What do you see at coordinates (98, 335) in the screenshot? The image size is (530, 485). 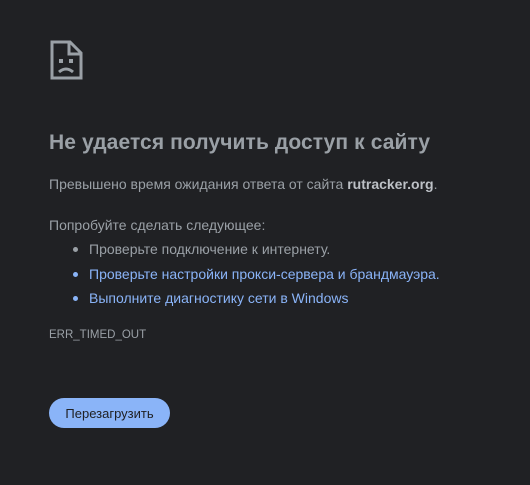 I see `error-code: ERR_TIMED_OUT` at bounding box center [98, 335].